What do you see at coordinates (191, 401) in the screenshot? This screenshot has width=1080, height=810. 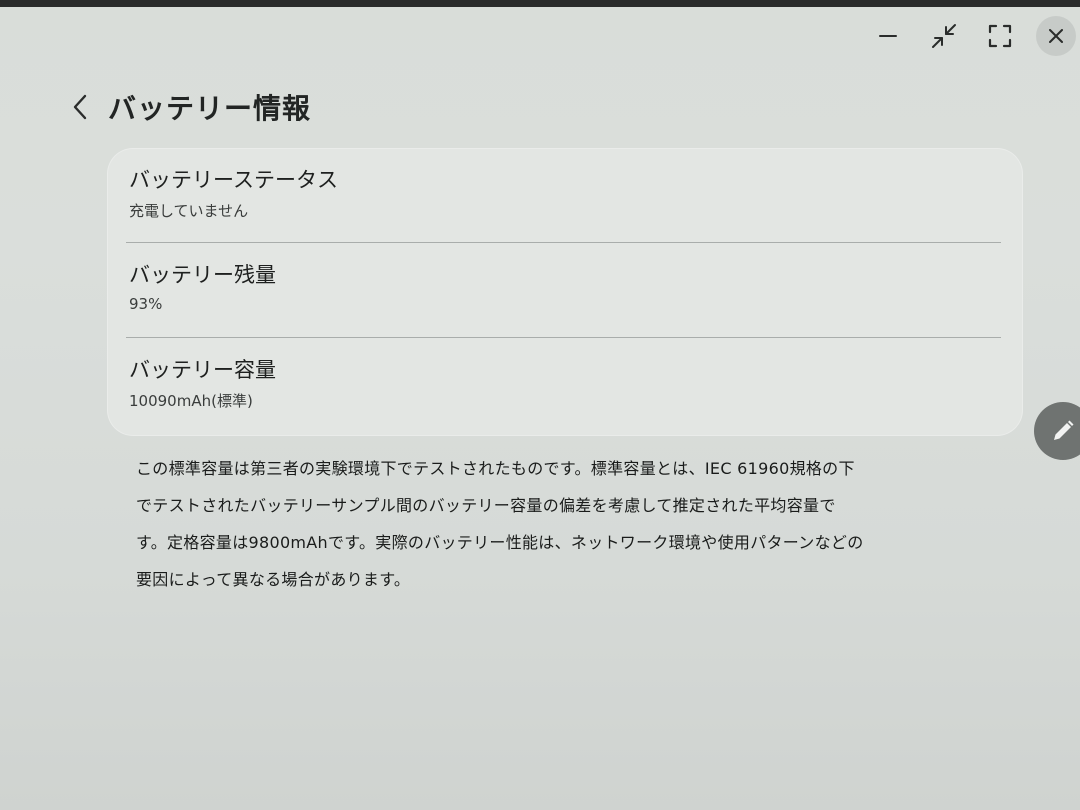 I see `battery-capacity-value: 10090mAh(標準)` at bounding box center [191, 401].